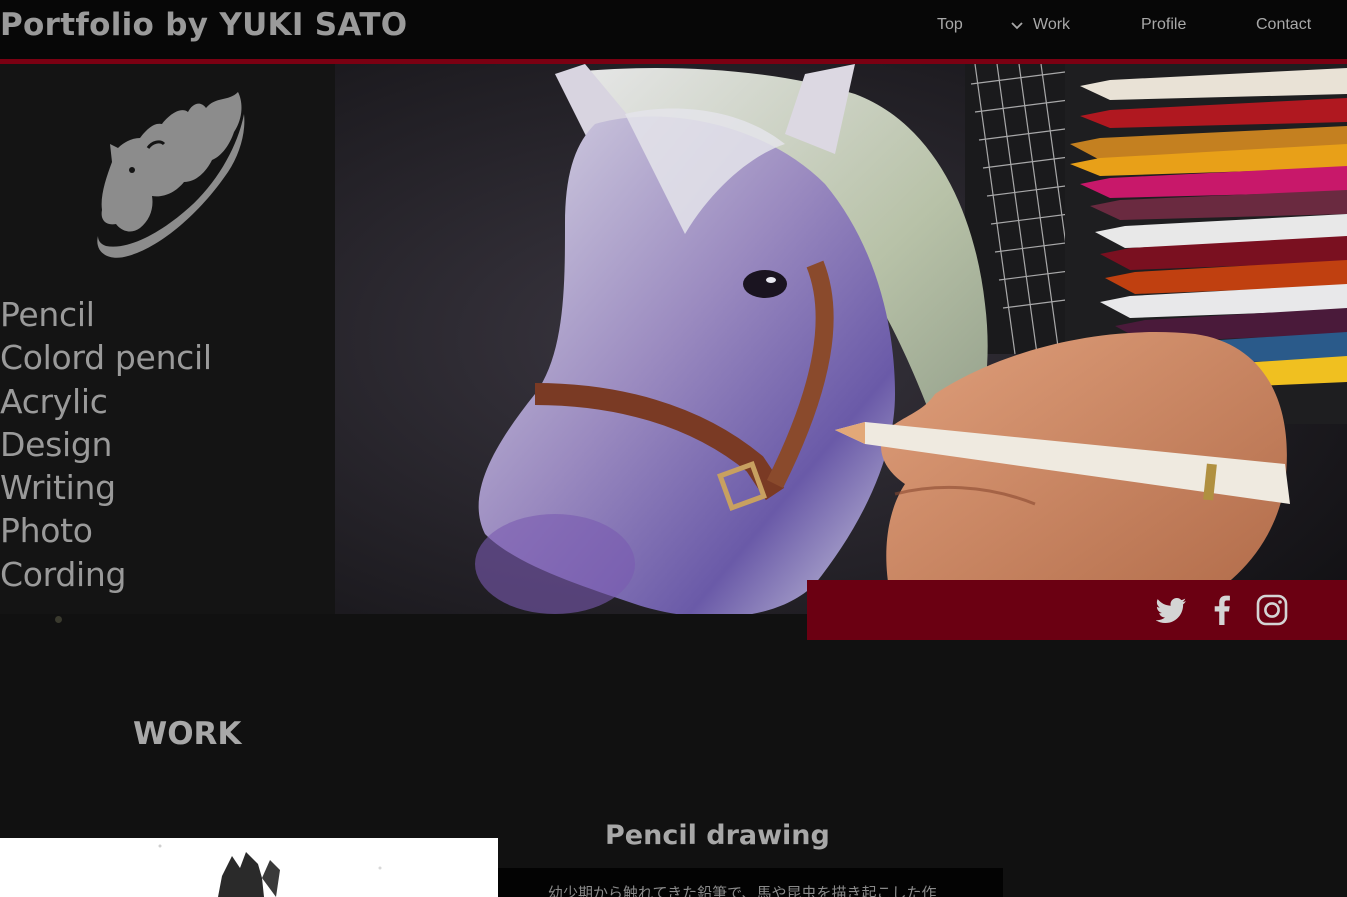 This screenshot has height=897, width=1347. Describe the element at coordinates (1272, 610) in the screenshot. I see `instagram-icon` at that location.